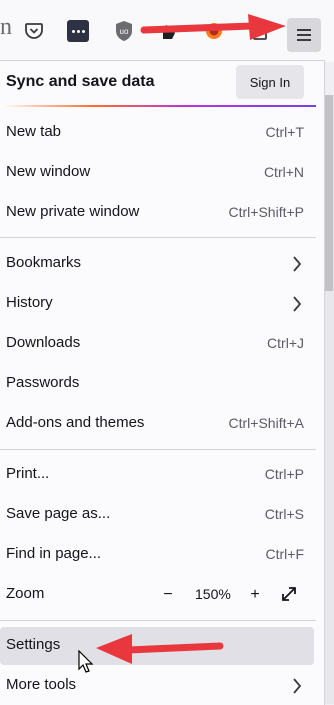  I want to click on sync-title: Sync and save data, so click(80, 81).